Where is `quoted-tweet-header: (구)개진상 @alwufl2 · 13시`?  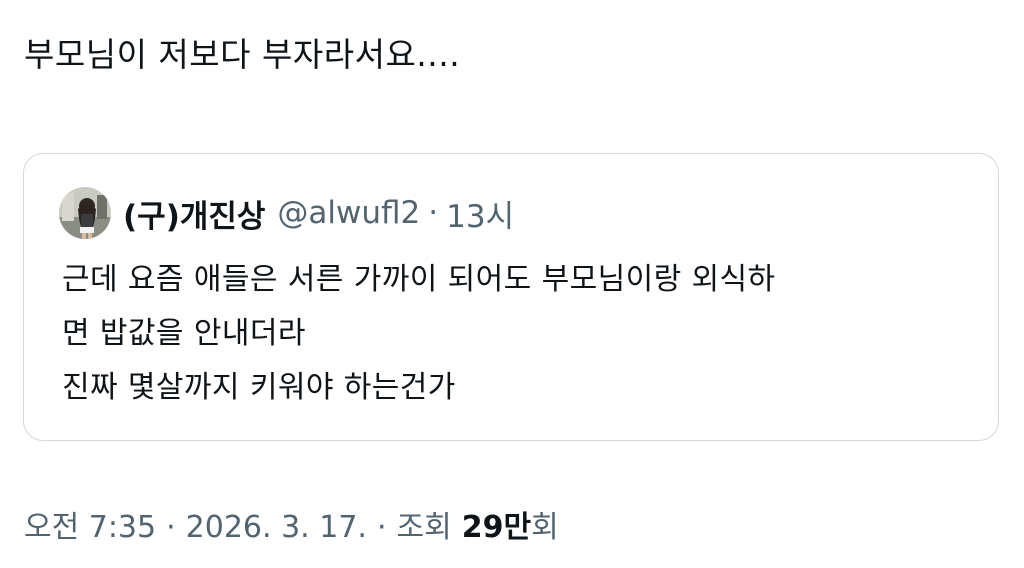 quoted-tweet-header: (구)개진상 @alwufl2 · 13시 is located at coordinates (286, 213).